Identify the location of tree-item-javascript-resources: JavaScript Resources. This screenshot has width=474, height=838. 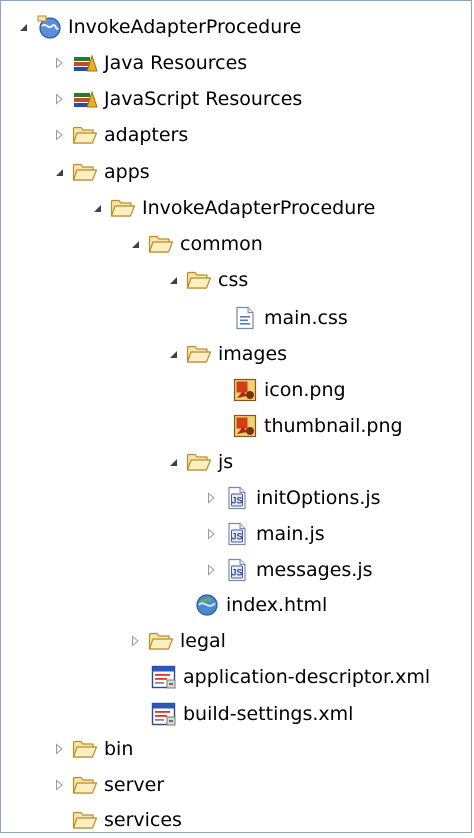
(176, 99).